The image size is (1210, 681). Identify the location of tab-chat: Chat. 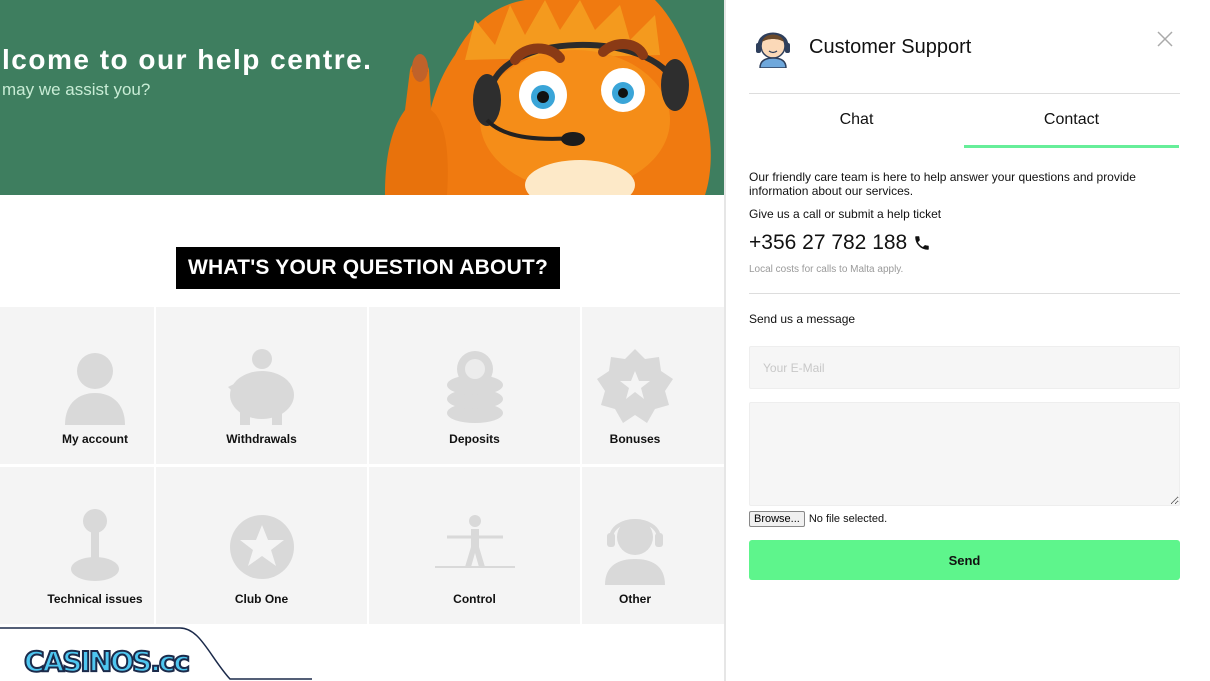
(856, 124).